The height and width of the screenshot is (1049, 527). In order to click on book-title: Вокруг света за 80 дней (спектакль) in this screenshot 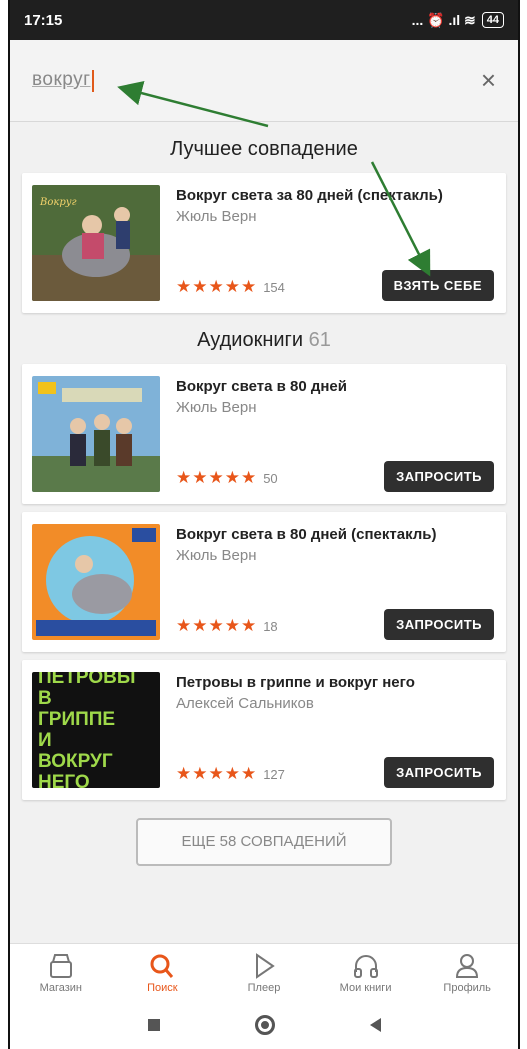, I will do `click(309, 195)`.